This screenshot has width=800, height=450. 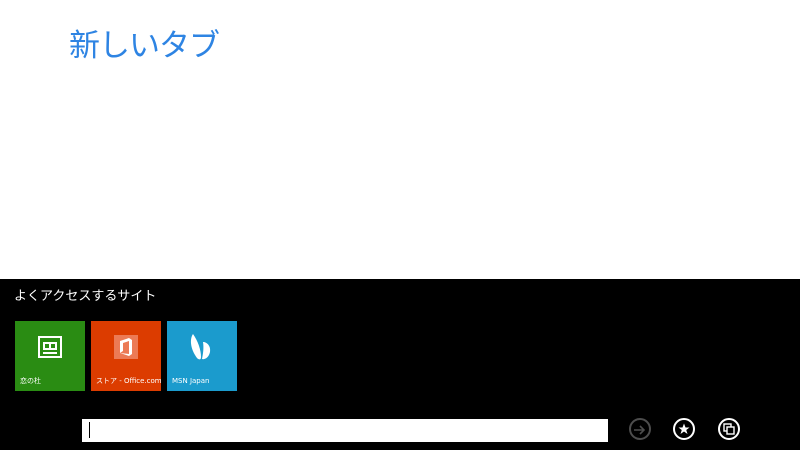 I want to click on favorites-button, so click(x=684, y=429).